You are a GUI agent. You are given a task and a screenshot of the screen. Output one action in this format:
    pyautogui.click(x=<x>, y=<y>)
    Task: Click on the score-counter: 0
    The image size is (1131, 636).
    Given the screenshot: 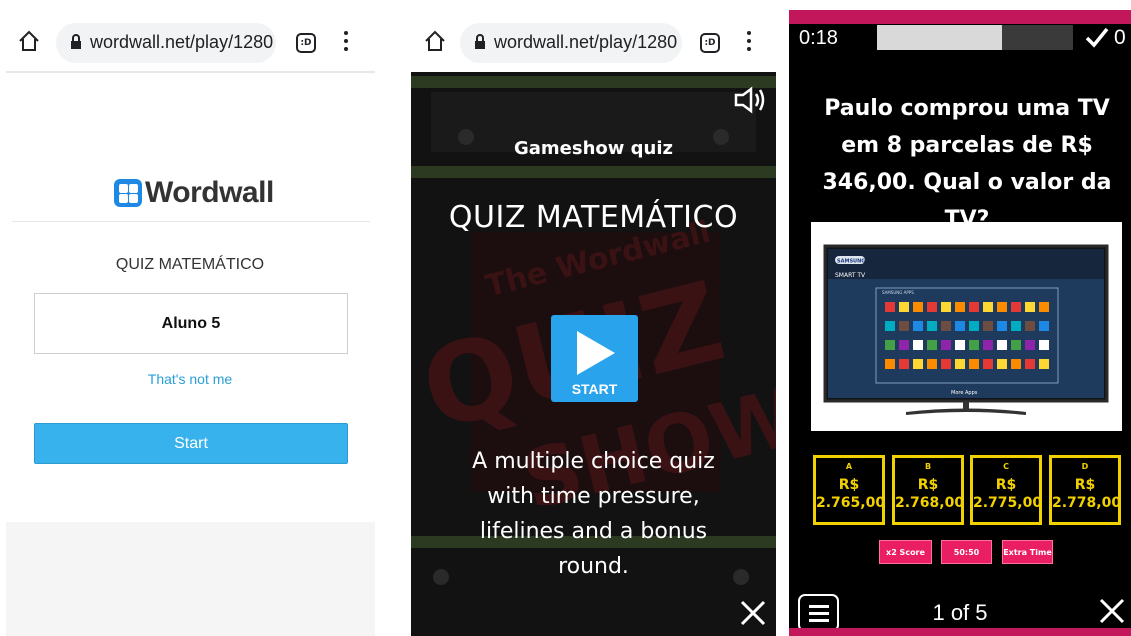 What is the action you would take?
    pyautogui.click(x=1120, y=37)
    